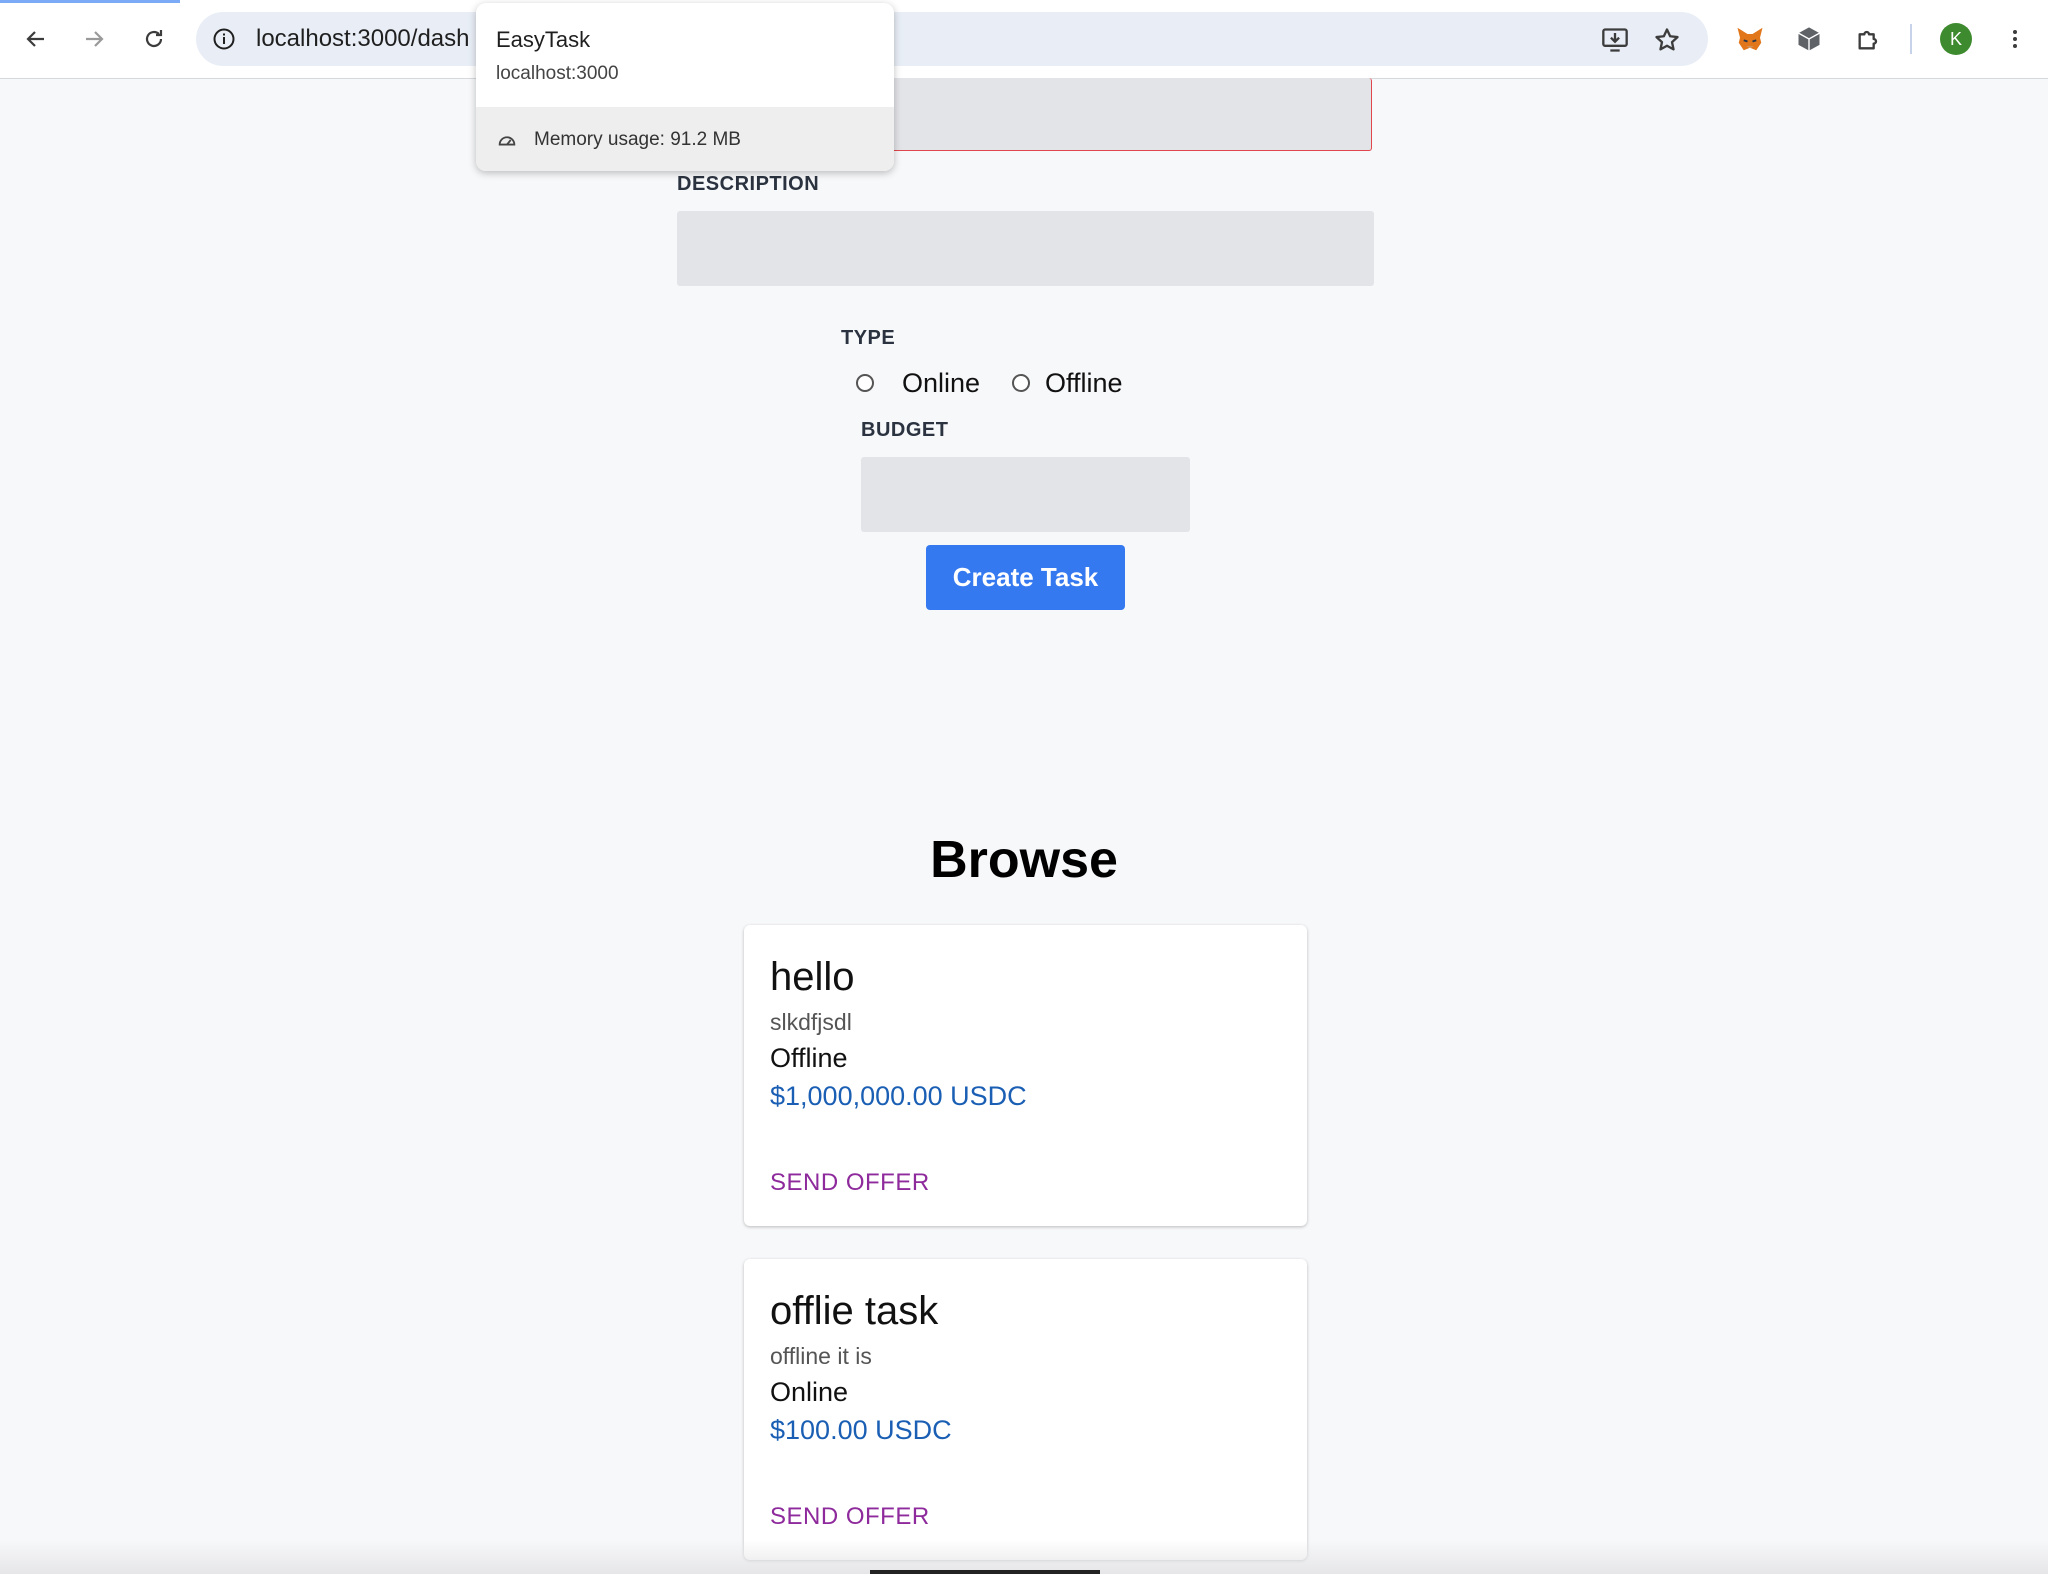 The image size is (2048, 1574). I want to click on budget-input, so click(1025, 494).